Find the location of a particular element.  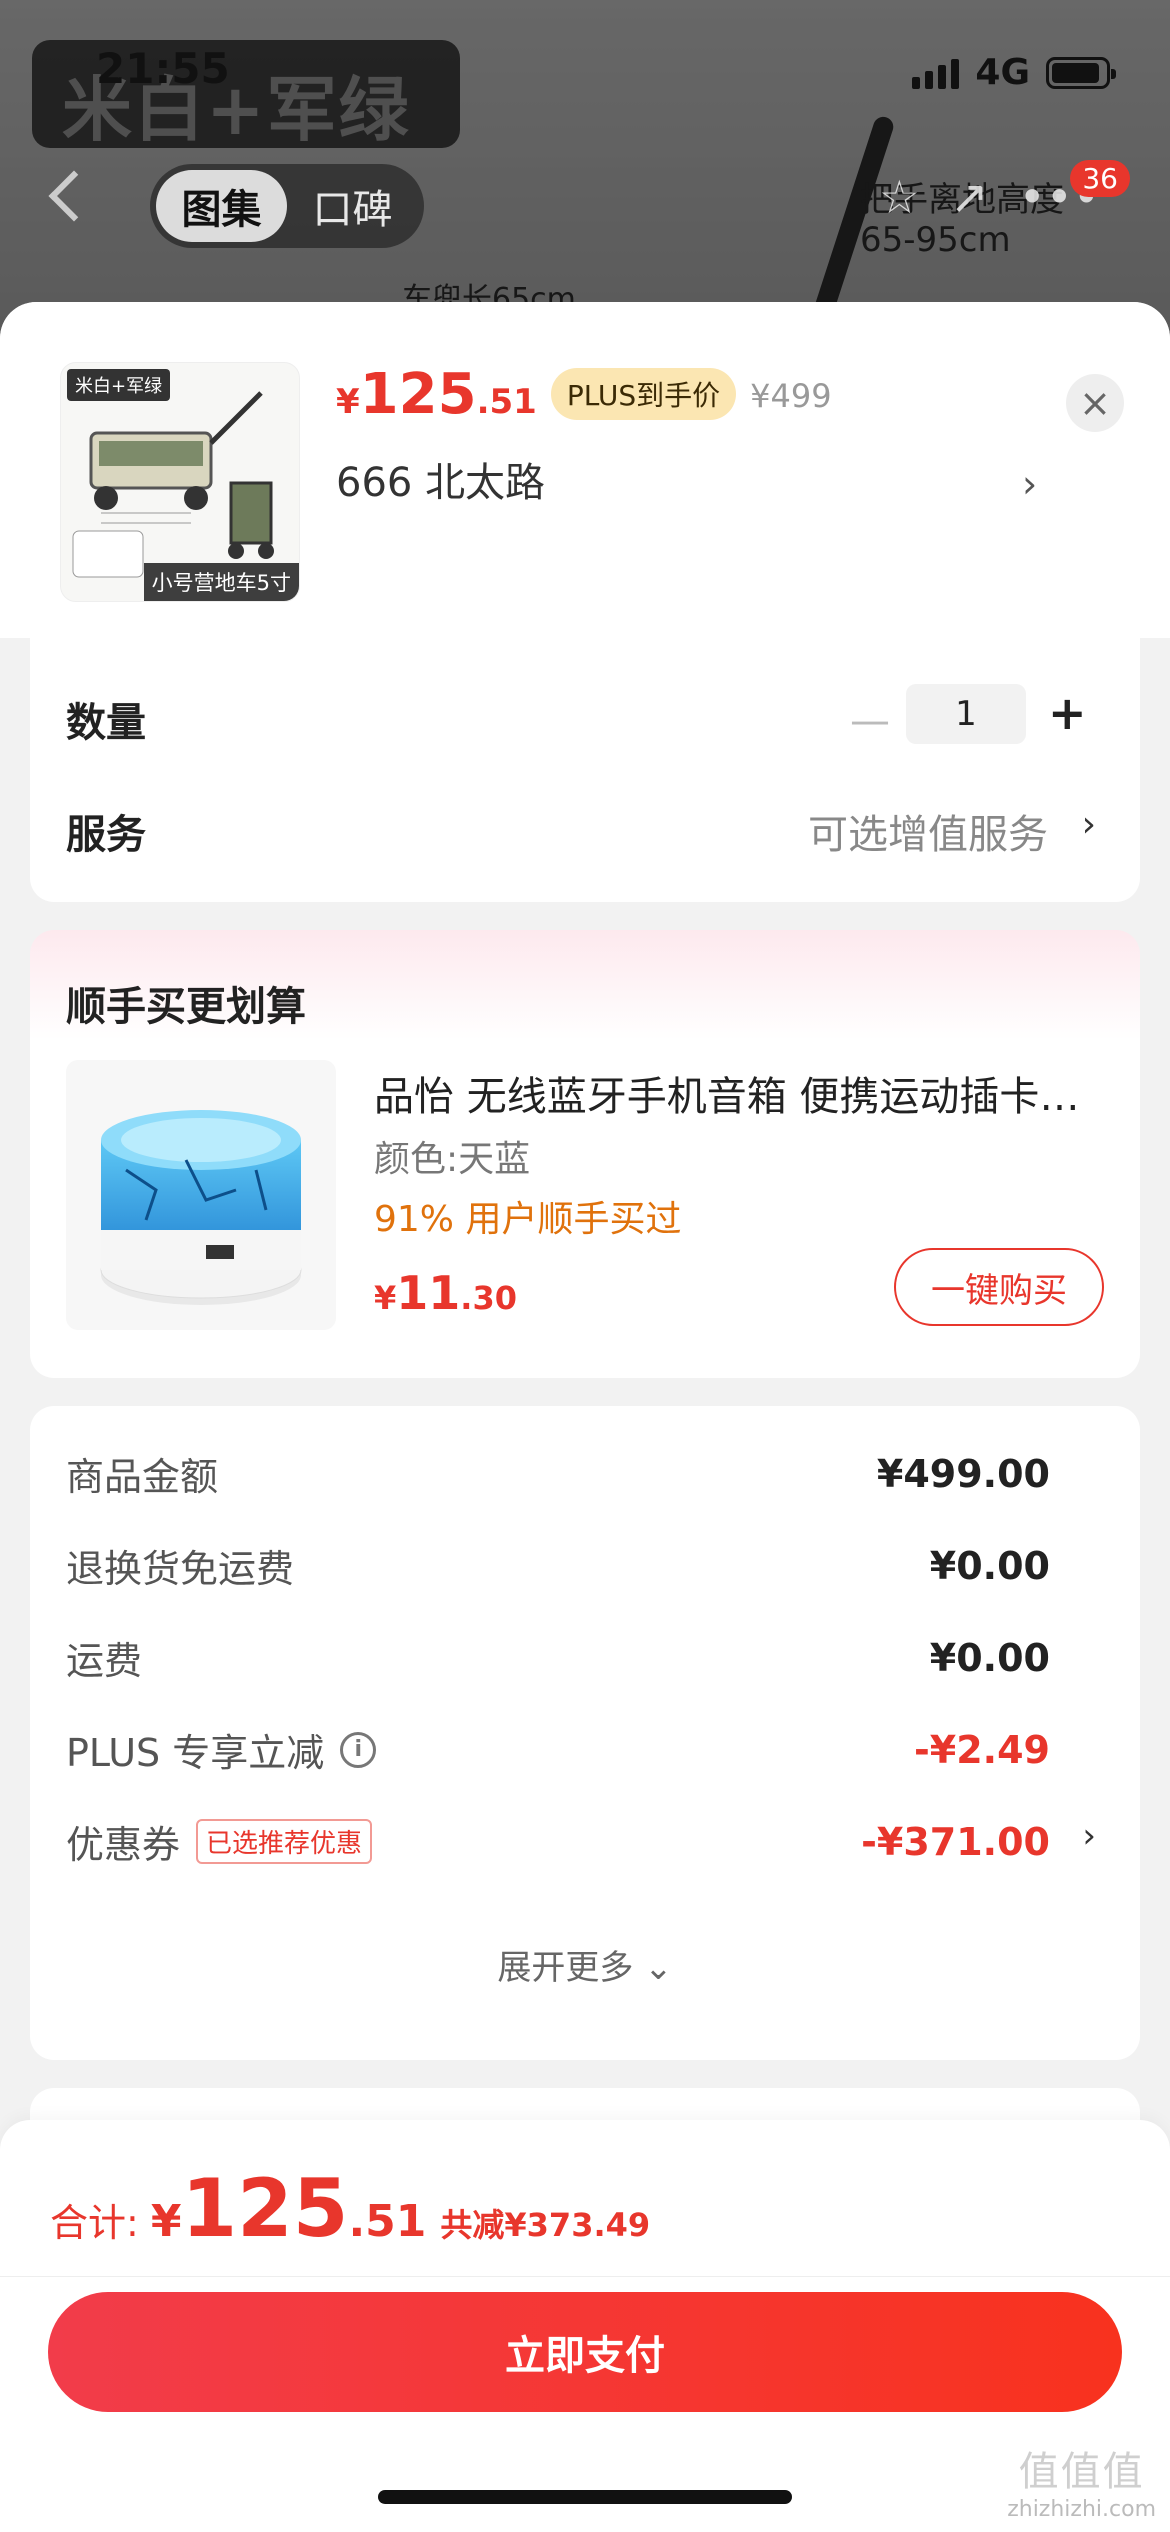

quantity-plus-button: + is located at coordinates (1067, 713).